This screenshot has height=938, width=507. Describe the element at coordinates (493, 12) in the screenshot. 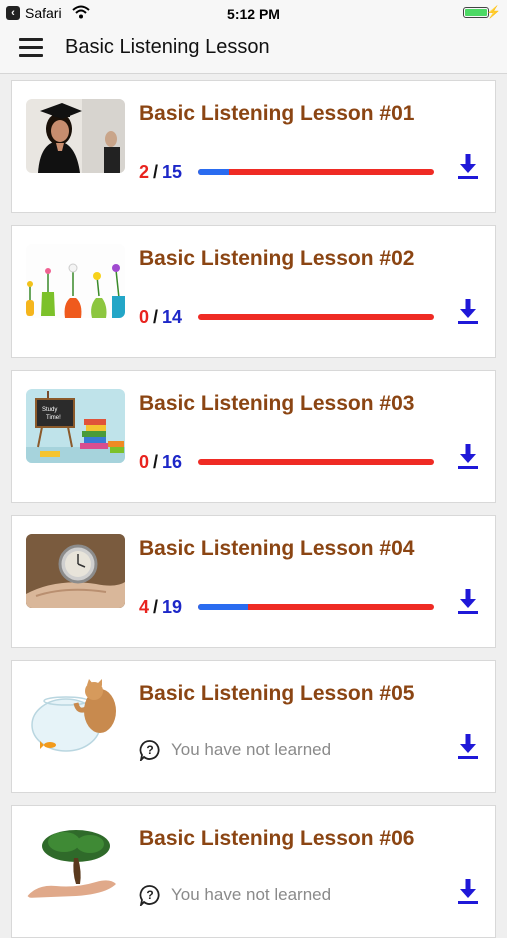

I see `charging-icon: ⚡` at that location.